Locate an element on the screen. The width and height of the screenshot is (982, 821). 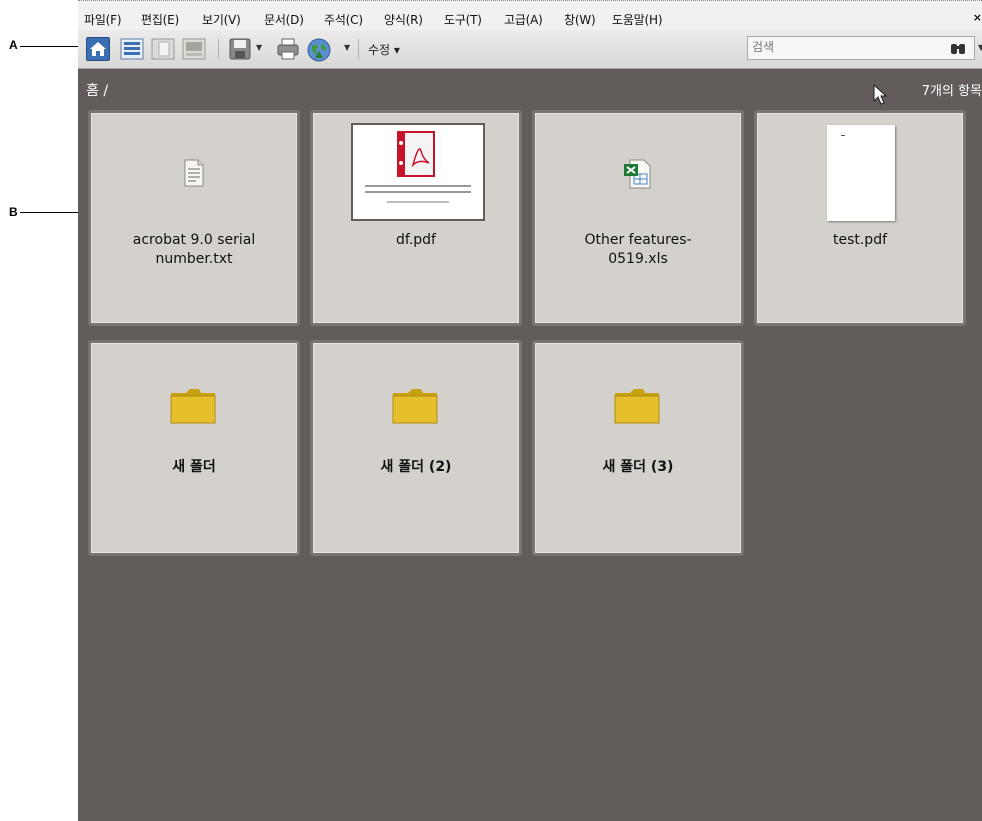
menu-forms: 양식(R) is located at coordinates (403, 19).